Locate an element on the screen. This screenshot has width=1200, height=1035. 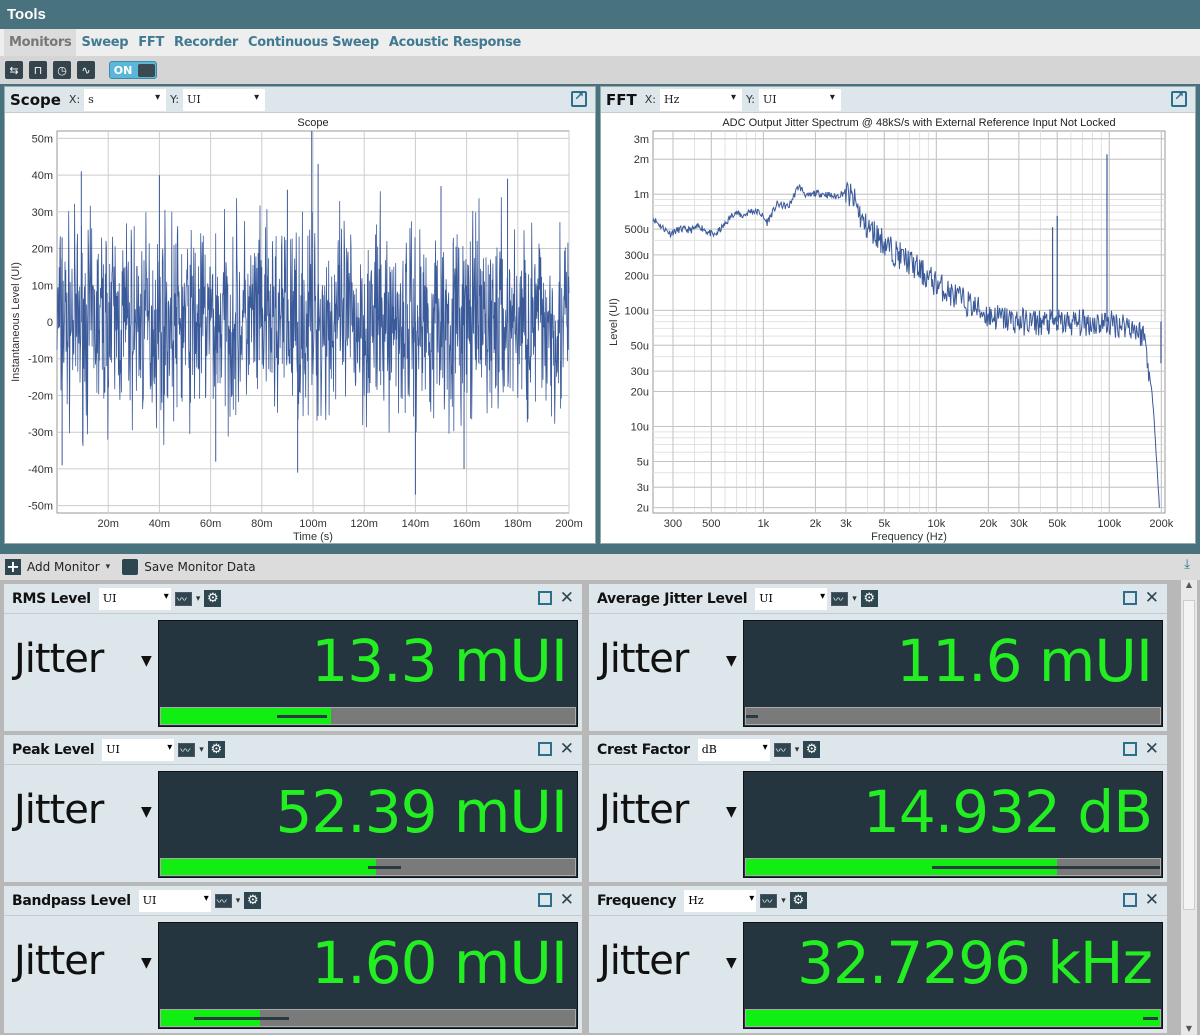
fft-y-unit-select: UI is located at coordinates (799, 99).